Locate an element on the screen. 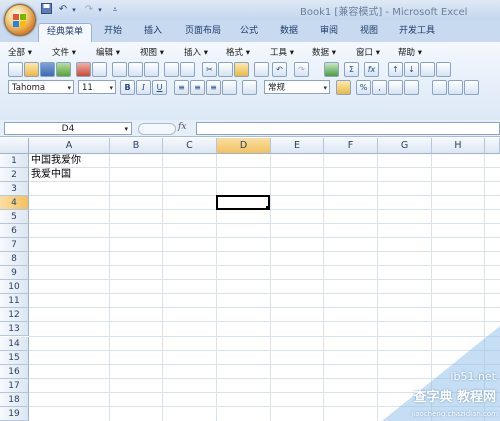 The image size is (500, 421). cut-icon: ✂ is located at coordinates (209, 69).